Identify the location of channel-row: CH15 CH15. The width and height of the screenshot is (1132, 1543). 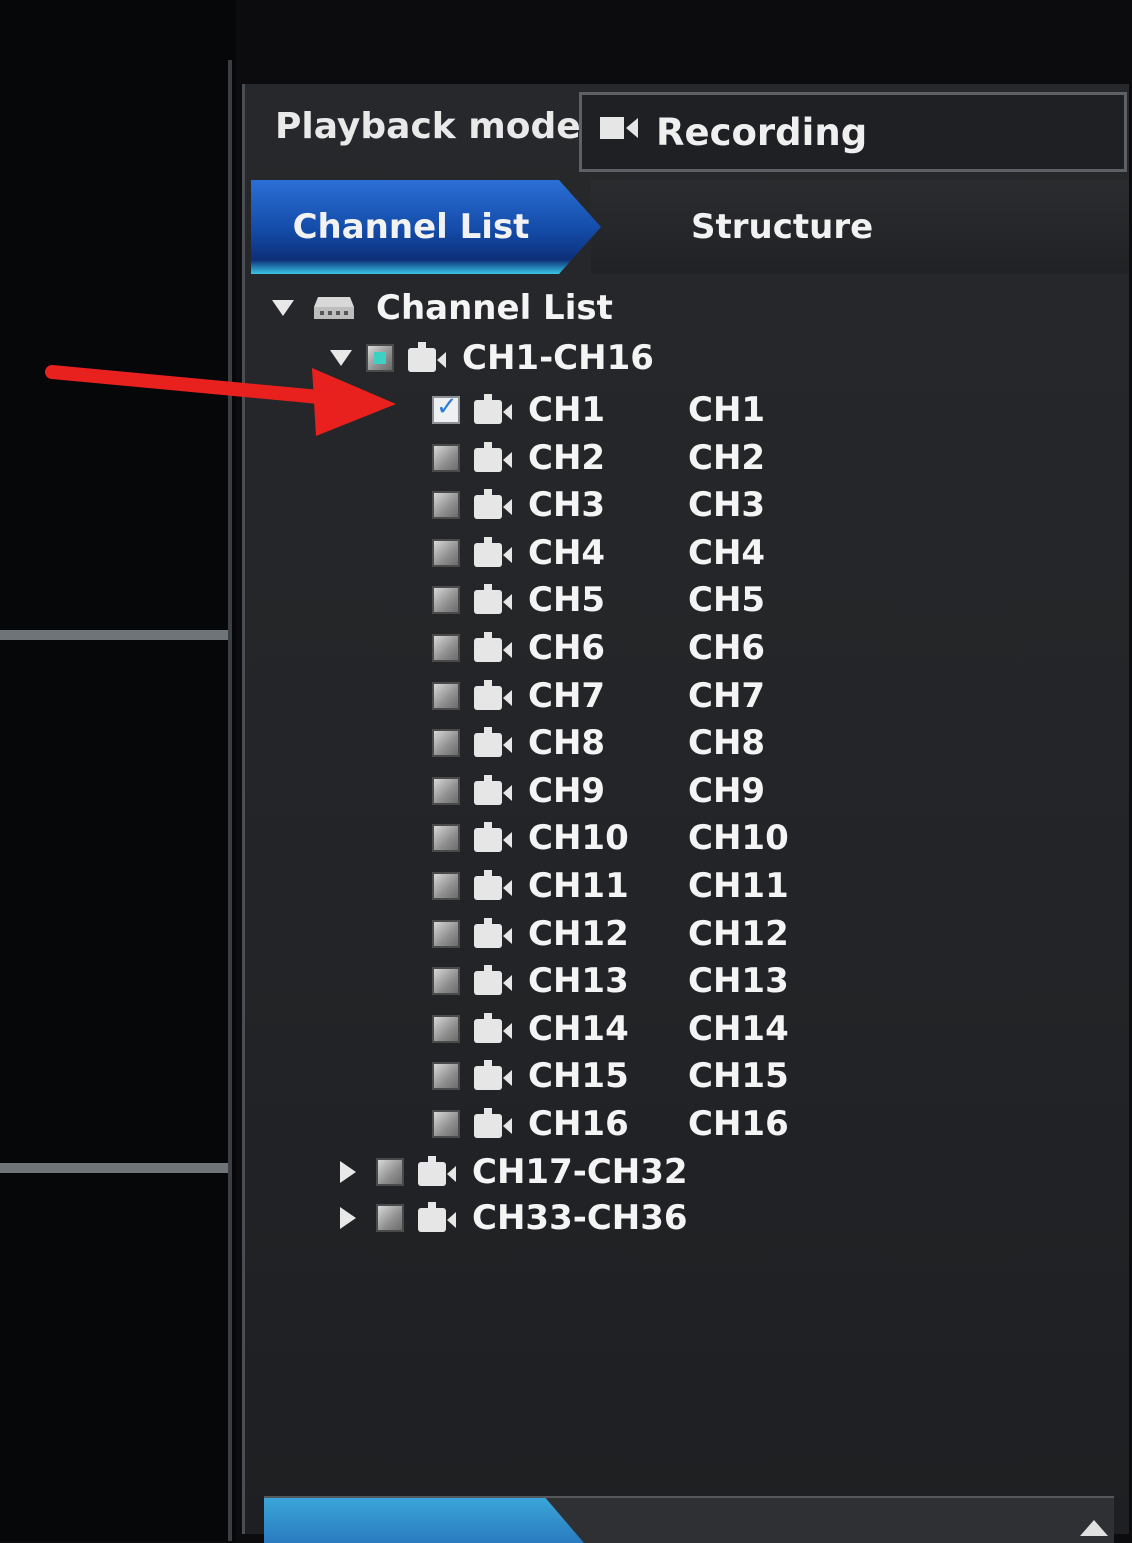
(610, 1076).